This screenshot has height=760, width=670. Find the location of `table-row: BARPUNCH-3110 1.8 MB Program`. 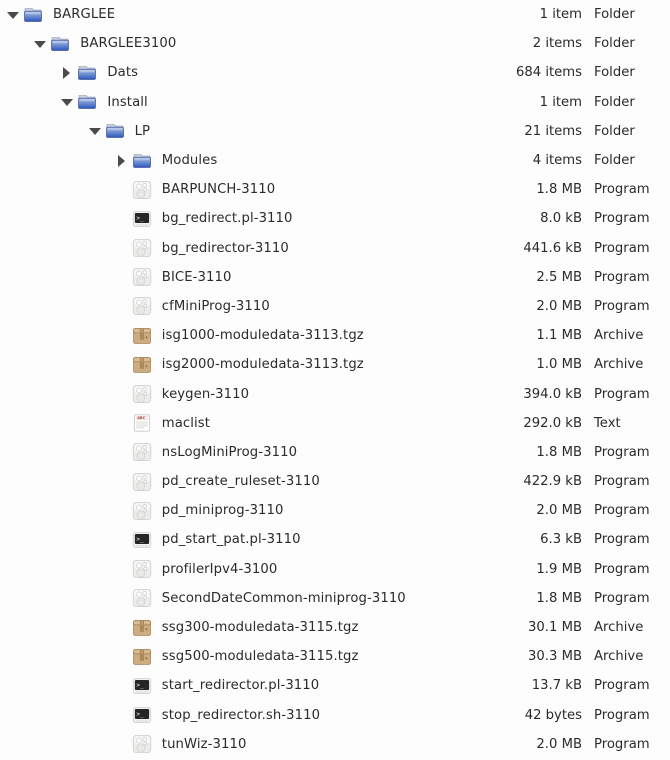

table-row: BARPUNCH-3110 1.8 MB Program is located at coordinates (335, 189).